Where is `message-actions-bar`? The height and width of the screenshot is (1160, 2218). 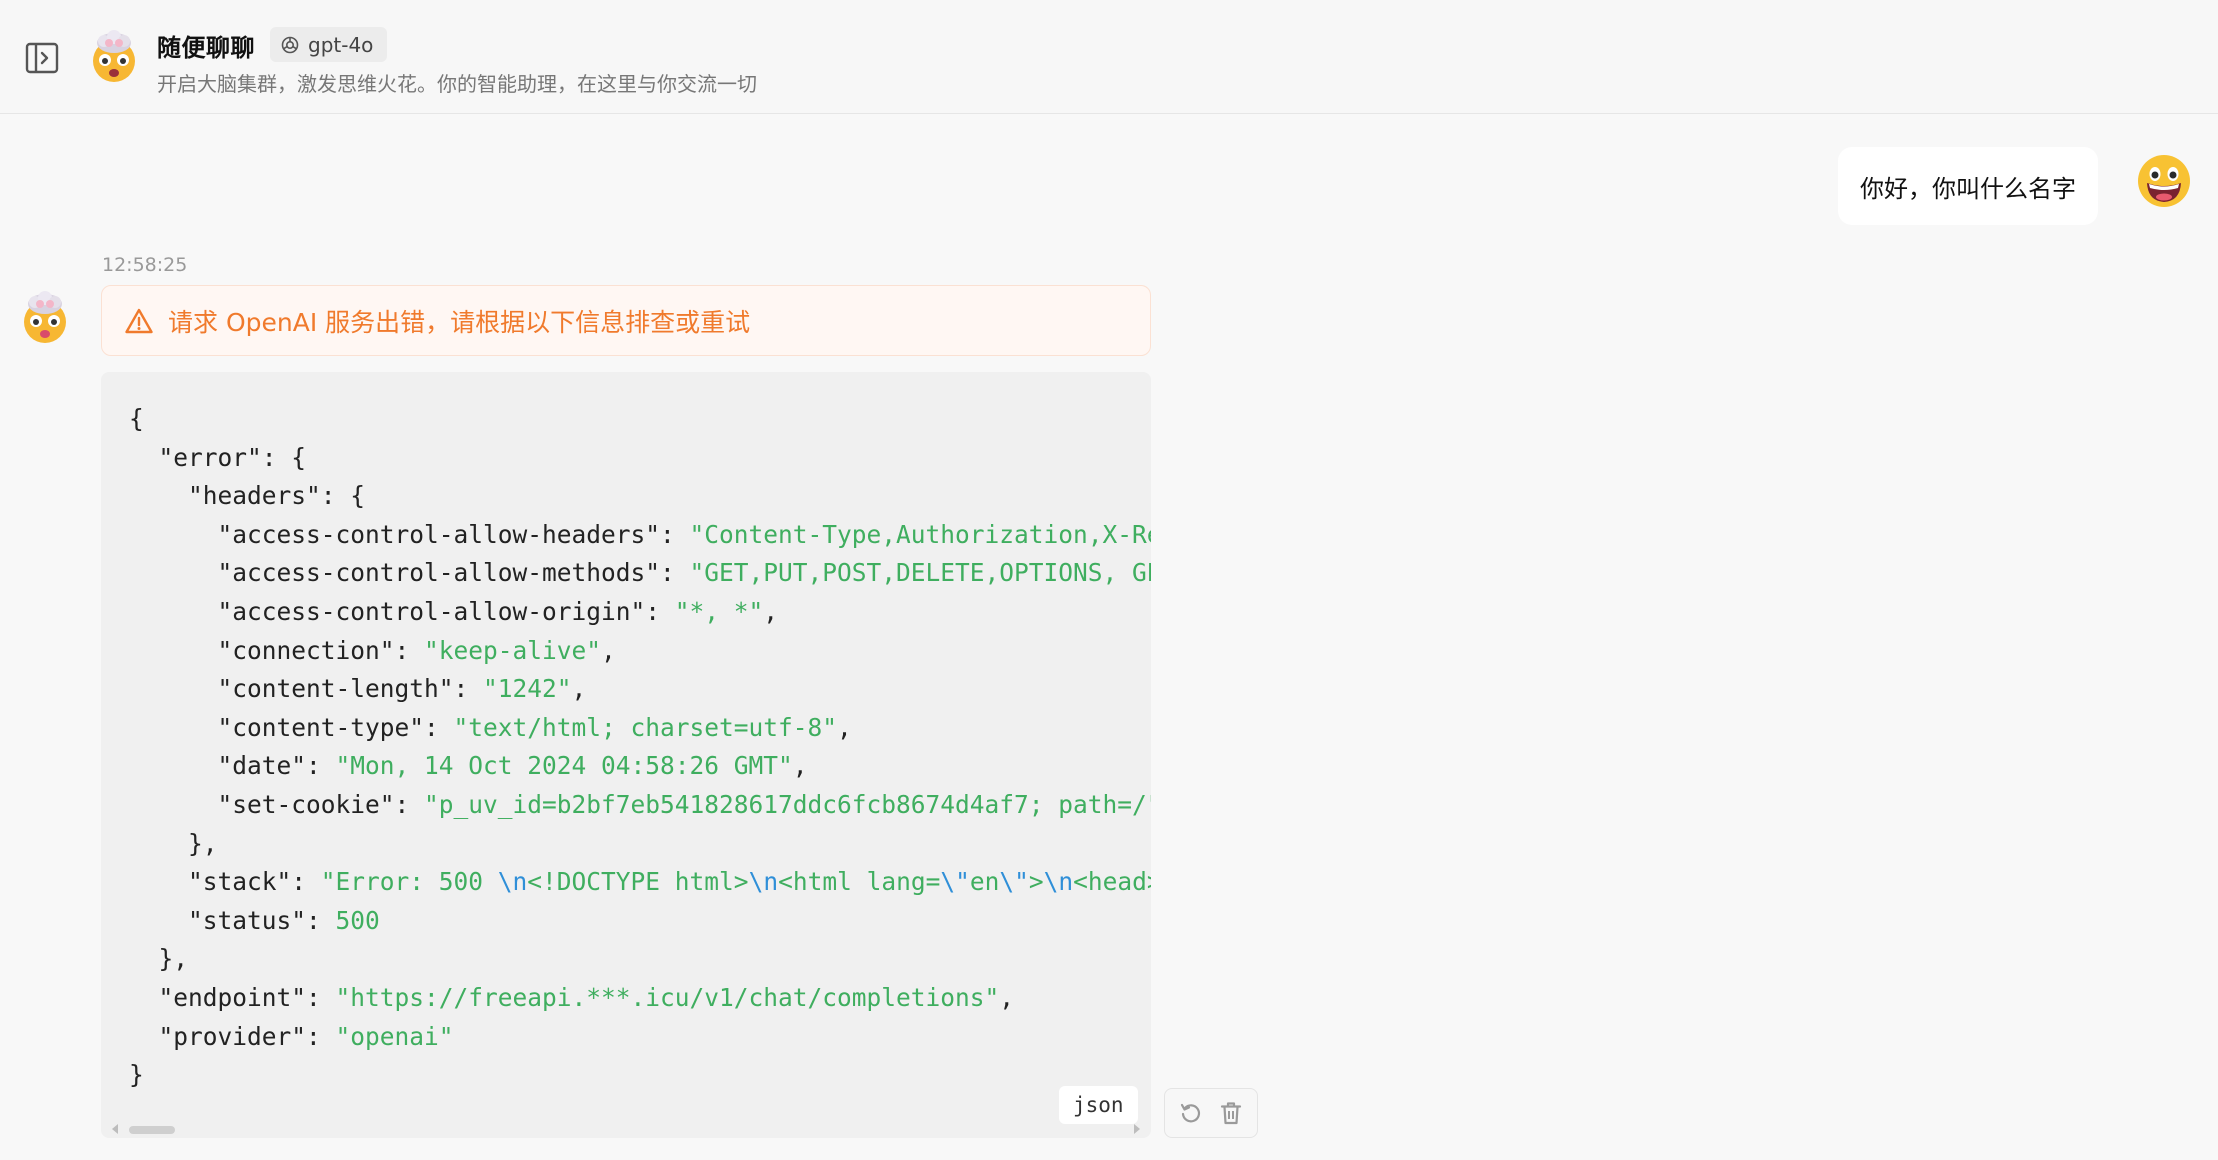 message-actions-bar is located at coordinates (1211, 1113).